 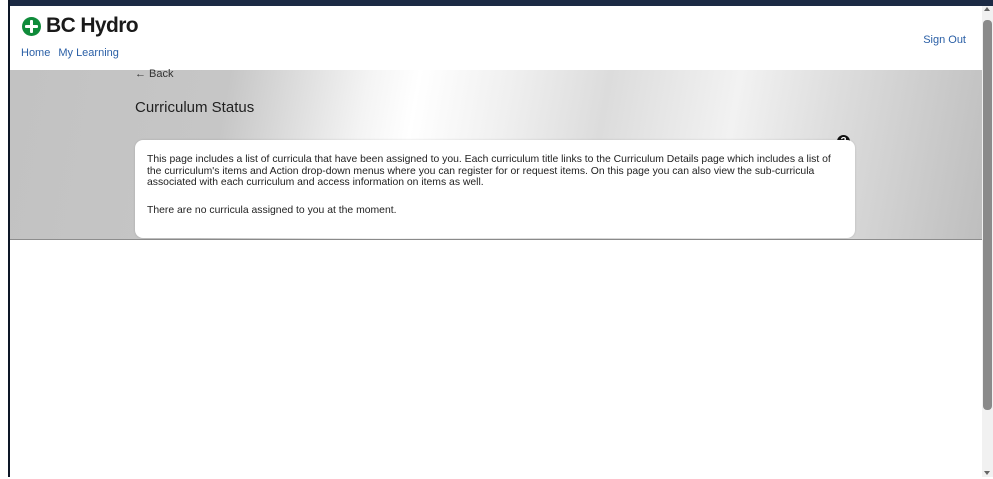 I want to click on vertical-scrollbar, so click(x=987, y=241).